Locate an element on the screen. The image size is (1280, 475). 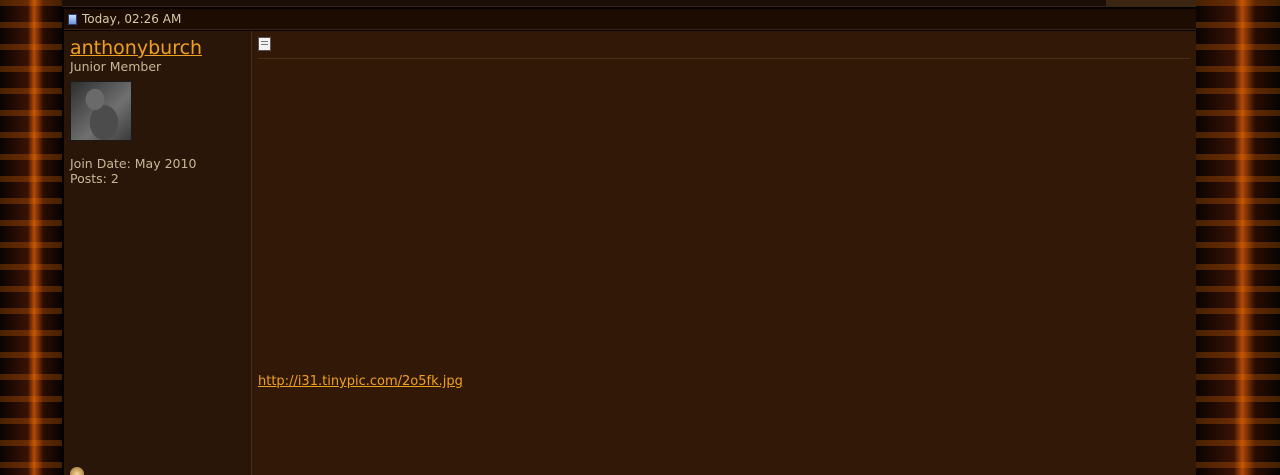
post-title is located at coordinates (724, 48).